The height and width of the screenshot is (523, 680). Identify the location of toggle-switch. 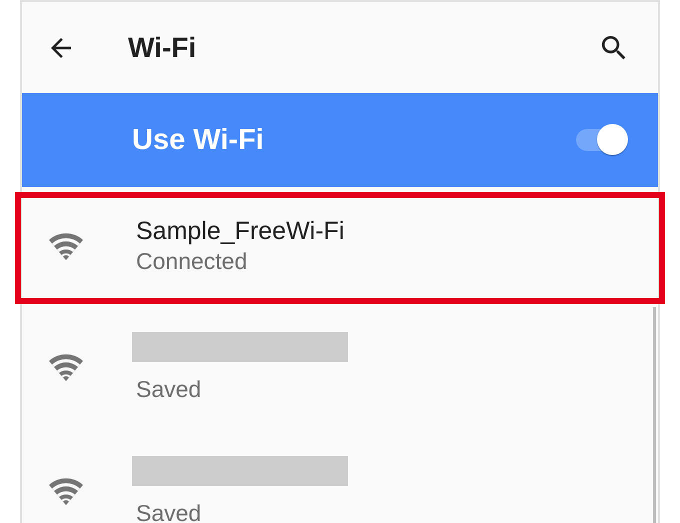
(602, 140).